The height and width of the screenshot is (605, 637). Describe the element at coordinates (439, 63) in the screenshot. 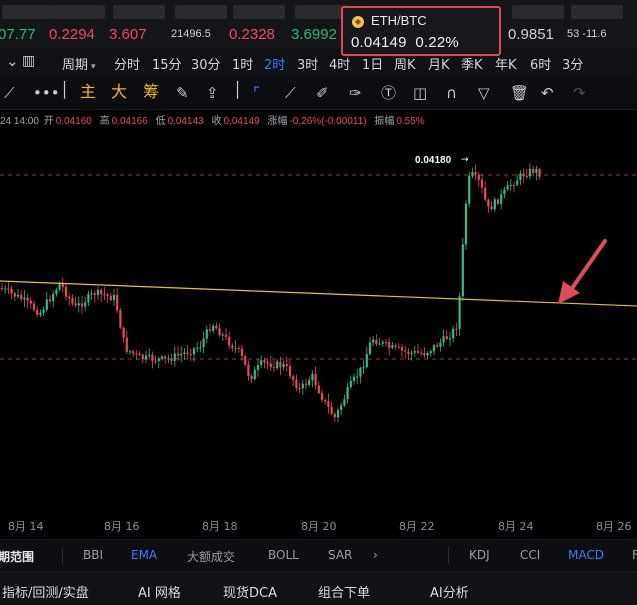

I see `timeframe-10: 月K` at that location.